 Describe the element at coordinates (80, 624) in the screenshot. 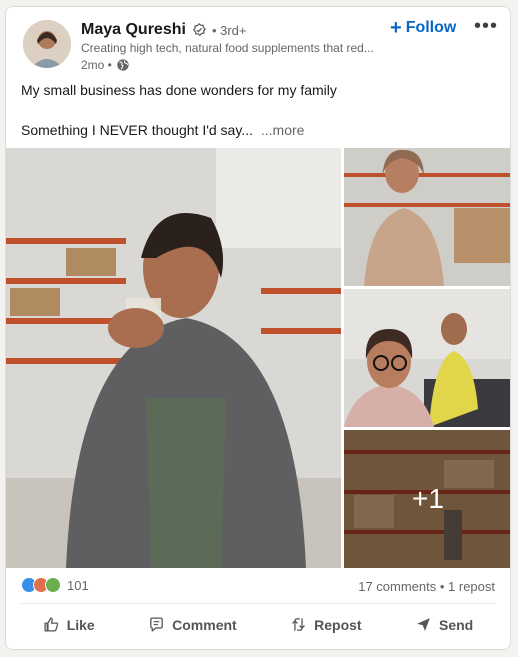

I see `like-label: Like` at that location.